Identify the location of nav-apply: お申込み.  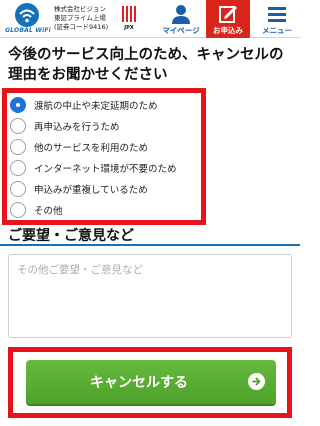
(228, 19).